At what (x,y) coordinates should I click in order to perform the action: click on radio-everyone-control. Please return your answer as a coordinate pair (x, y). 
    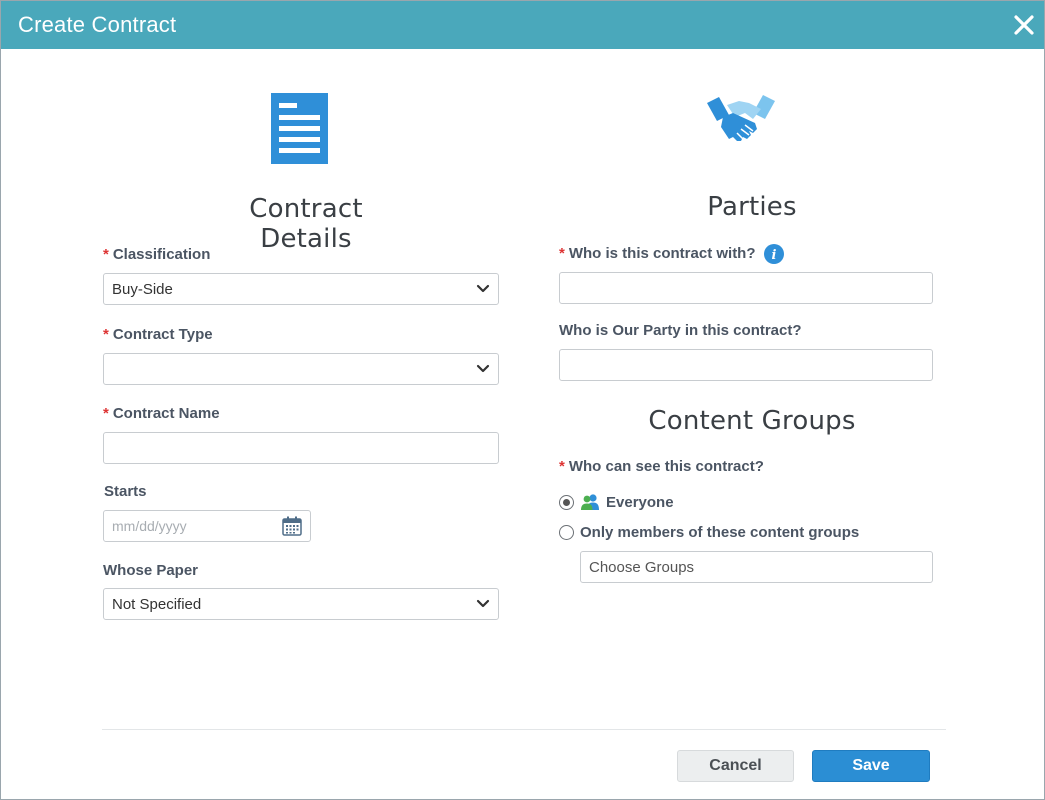
    Looking at the image, I should click on (566, 502).